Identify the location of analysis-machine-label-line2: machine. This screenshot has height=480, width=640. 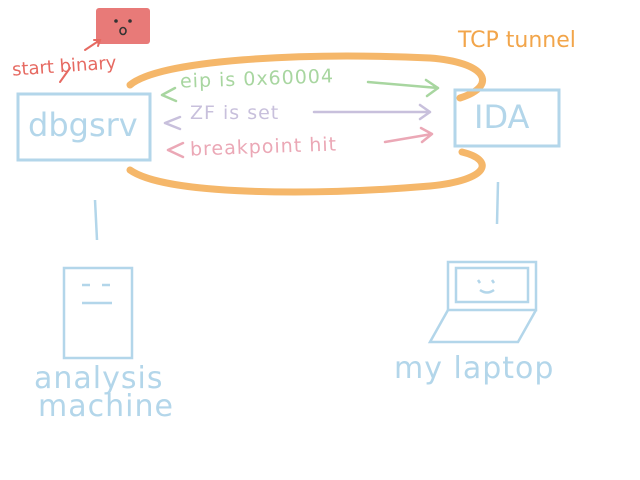
(106, 406).